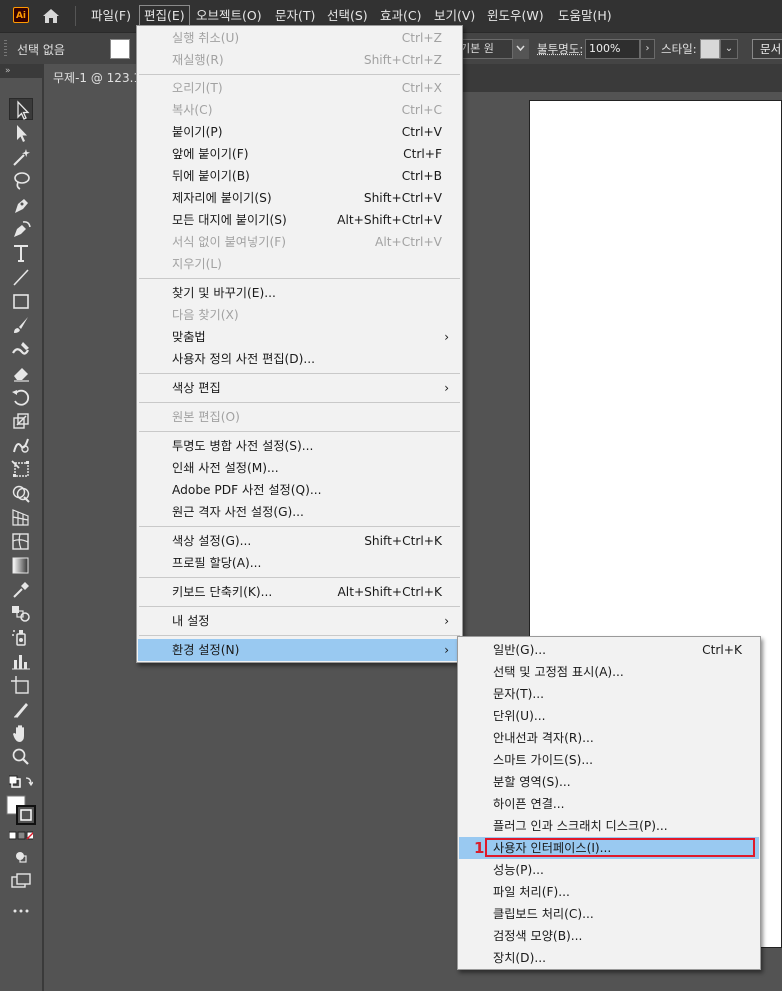  I want to click on menu-item-clear: 지우기(L), so click(299, 264).